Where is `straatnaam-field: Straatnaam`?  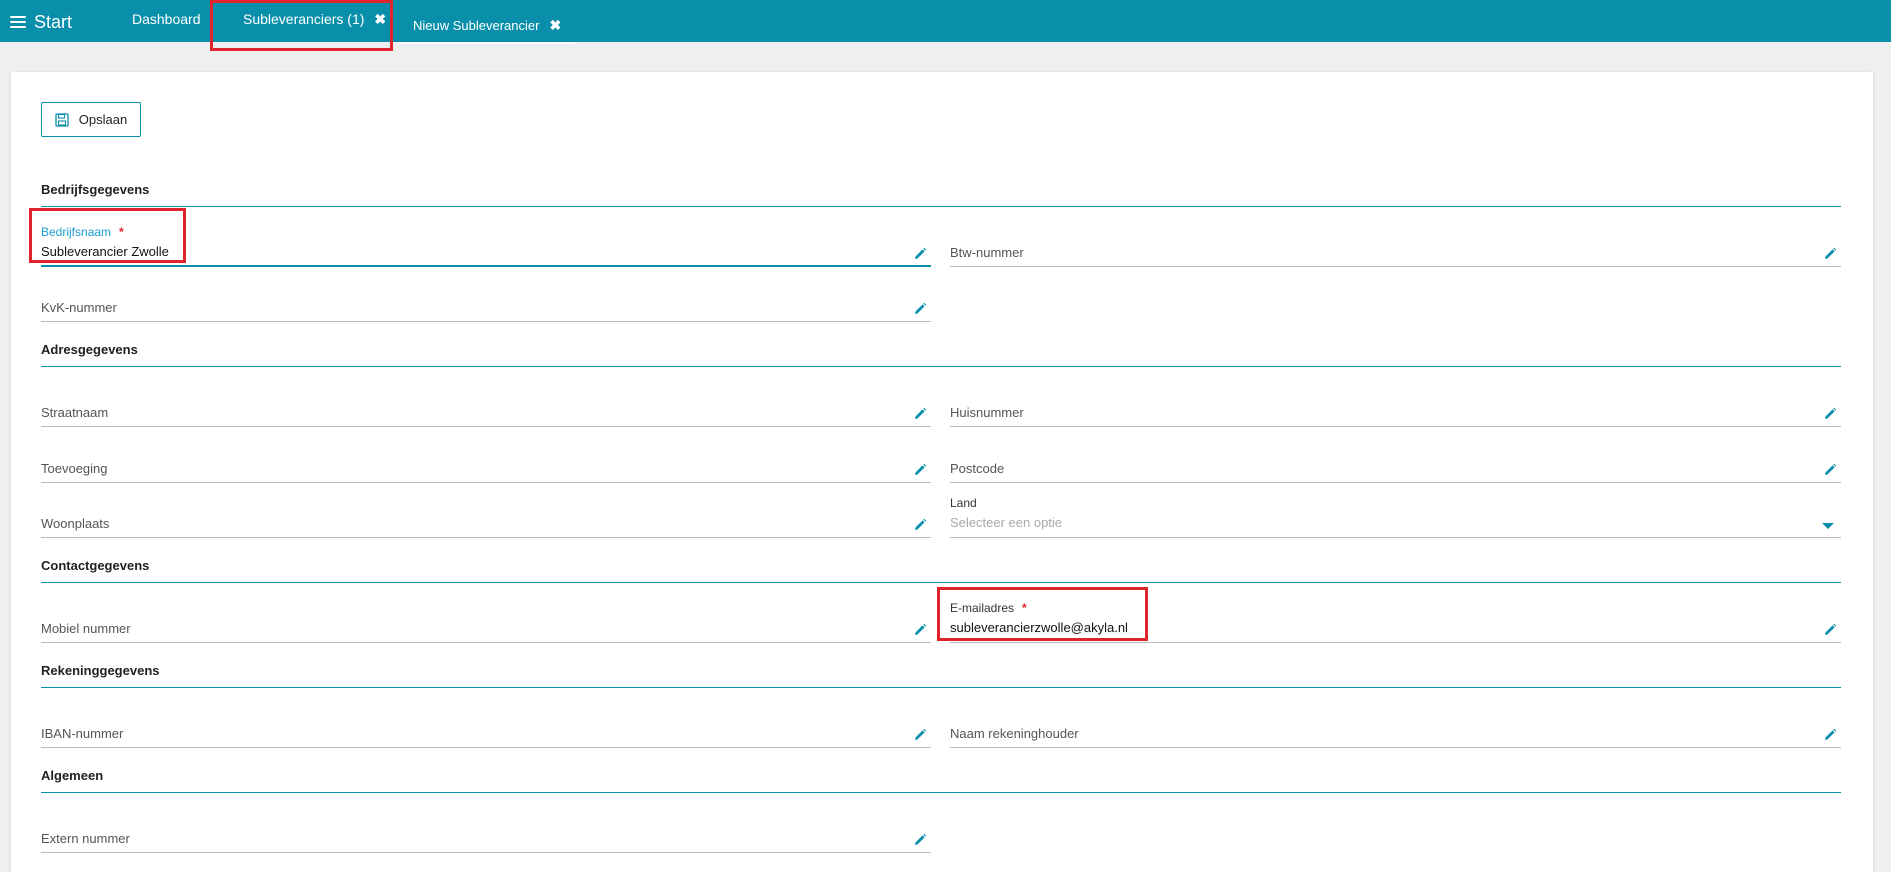 straatnaam-field: Straatnaam is located at coordinates (486, 402).